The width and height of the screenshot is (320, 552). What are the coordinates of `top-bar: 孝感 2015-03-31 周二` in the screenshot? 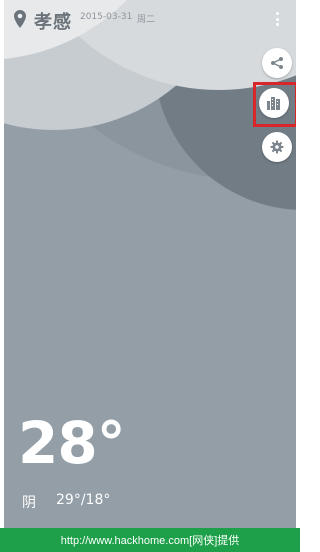 It's located at (150, 20).